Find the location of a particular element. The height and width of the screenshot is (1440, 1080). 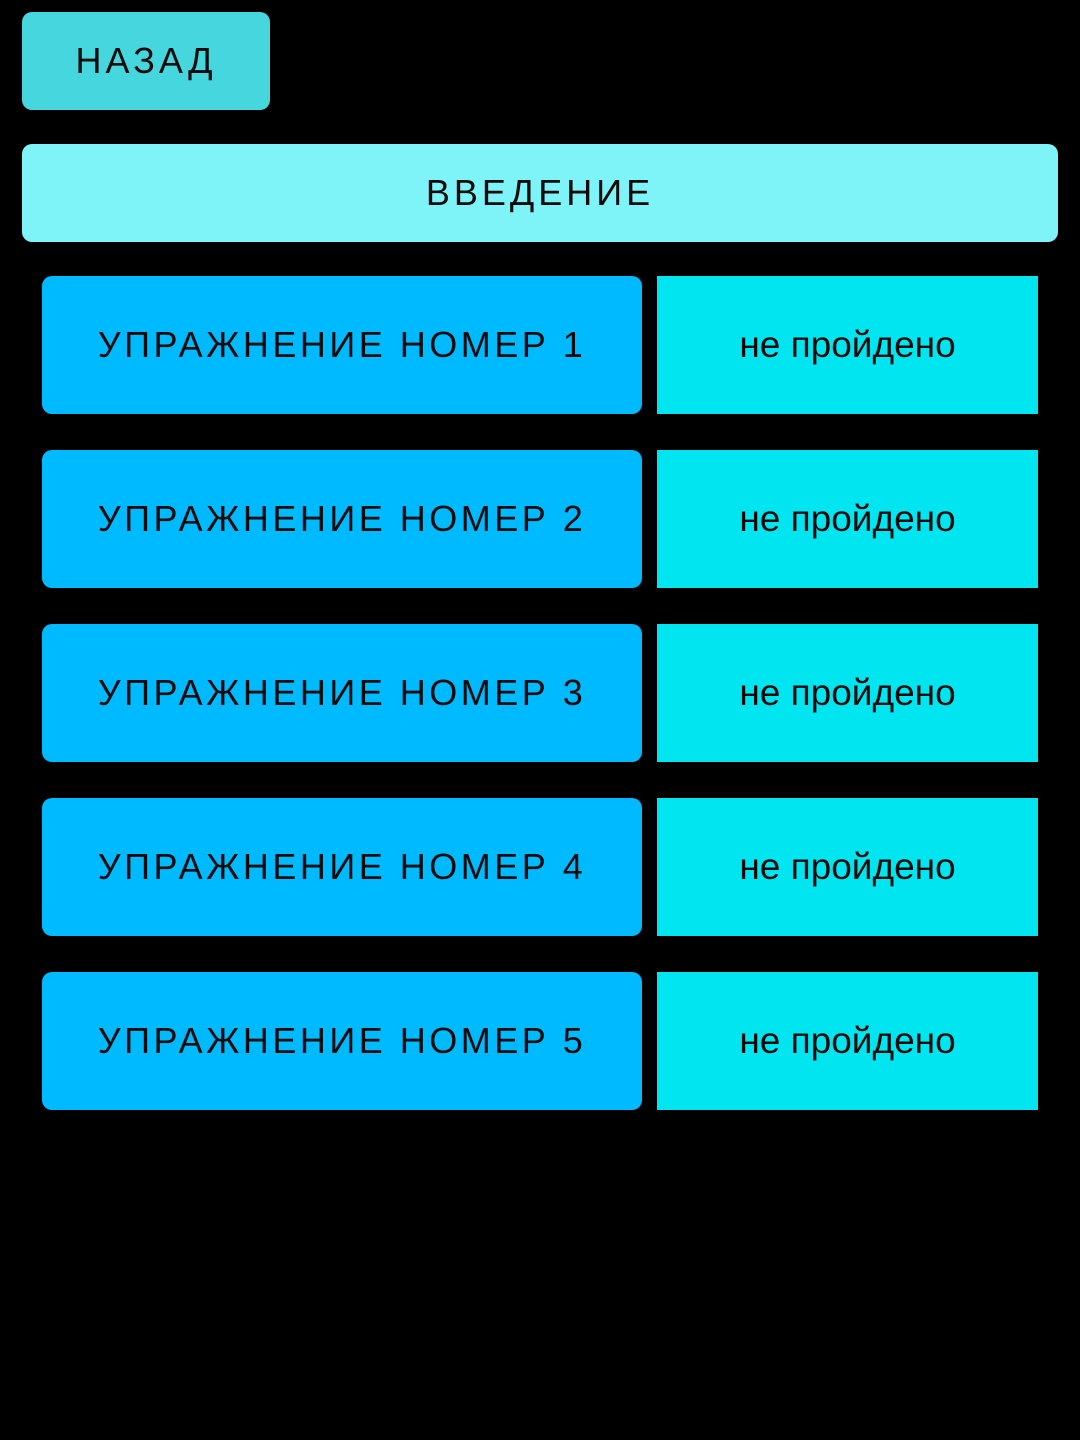

exercise-2-label: УПРАЖНЕНИЕ НОМЕР 2 is located at coordinates (342, 518).